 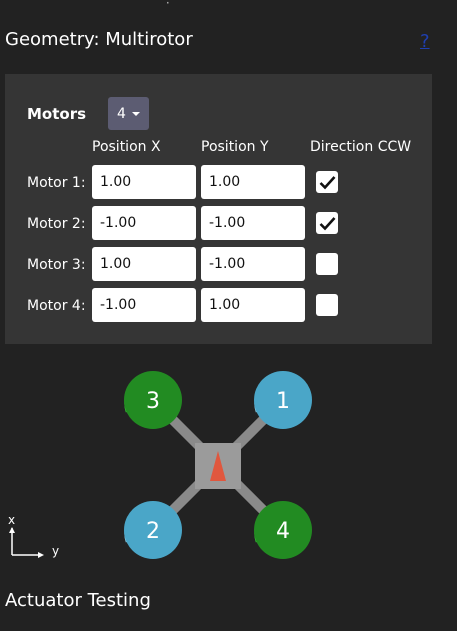 I want to click on chevron-down-icon, so click(x=135, y=113).